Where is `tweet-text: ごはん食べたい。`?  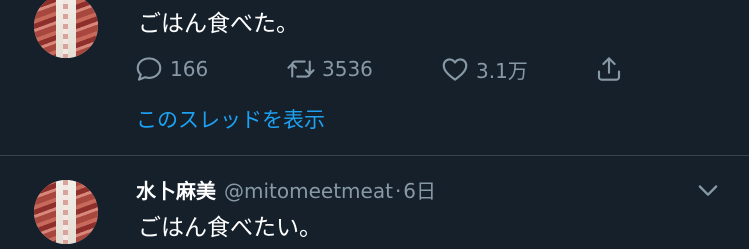 tweet-text: ごはん食べたい。 is located at coordinates (230, 228).